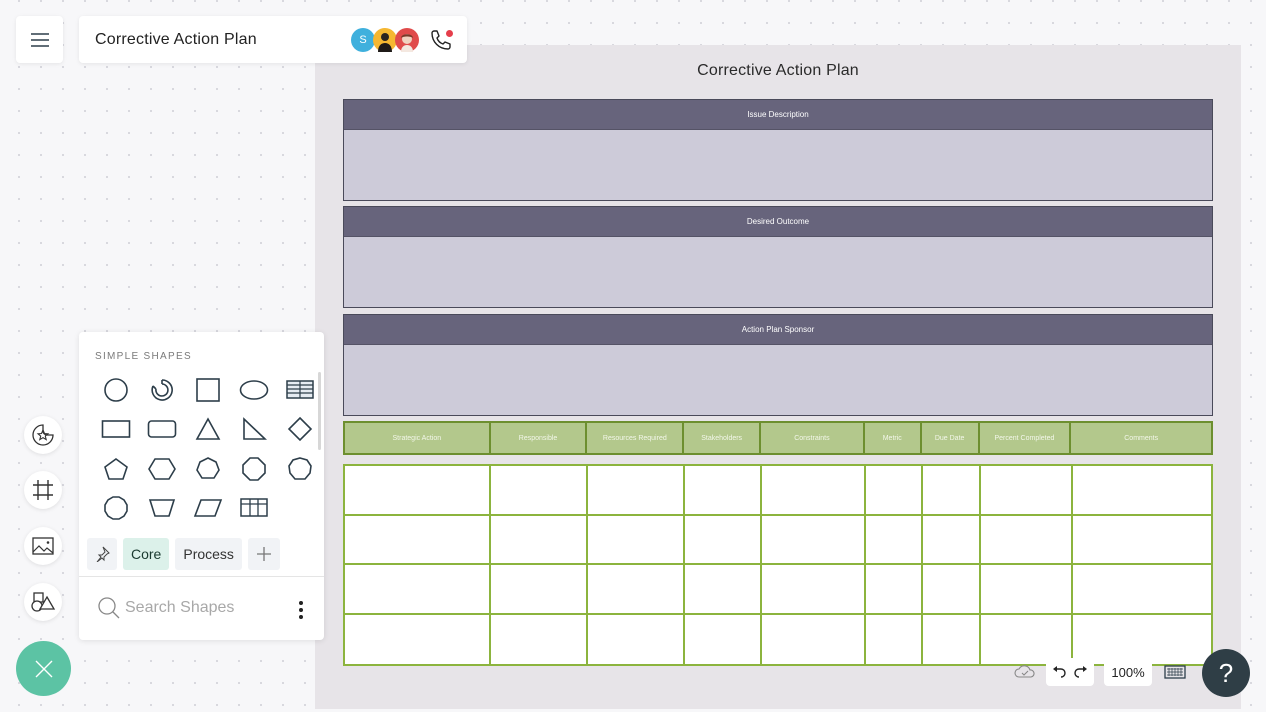 The image size is (1266, 712). I want to click on column-header: Constraints, so click(813, 438).